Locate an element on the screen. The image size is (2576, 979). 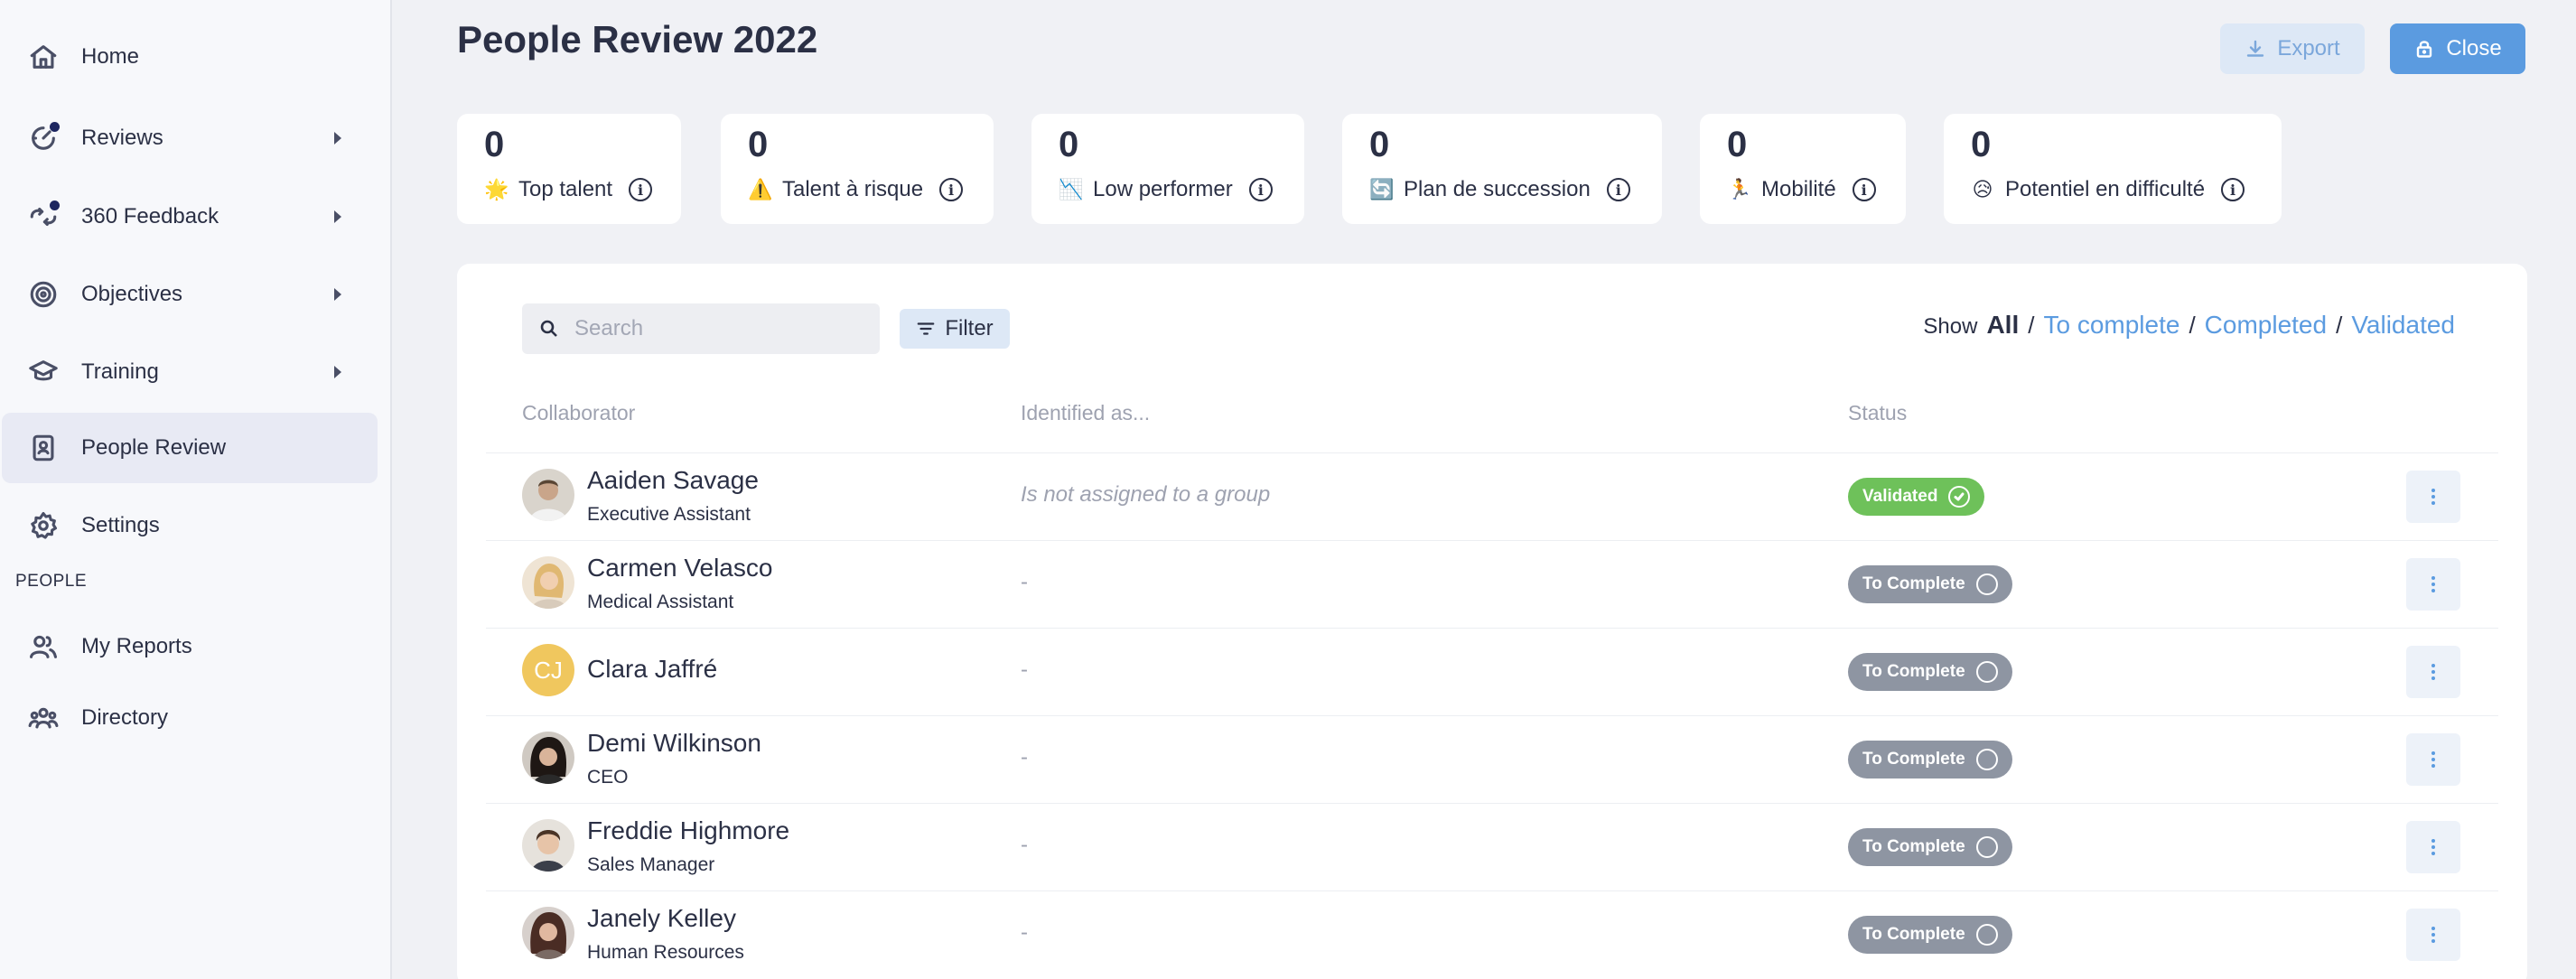
collaborator-name: Aaiden Savage is located at coordinates (673, 480).